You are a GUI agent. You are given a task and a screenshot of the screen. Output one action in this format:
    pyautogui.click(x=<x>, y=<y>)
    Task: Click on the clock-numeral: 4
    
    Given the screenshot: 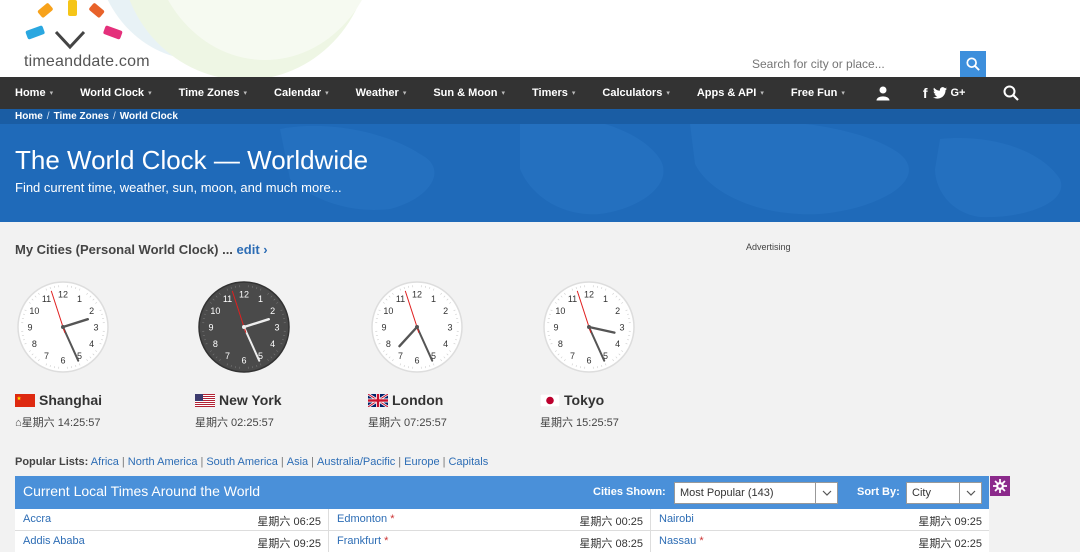 What is the action you would take?
    pyautogui.click(x=91, y=344)
    